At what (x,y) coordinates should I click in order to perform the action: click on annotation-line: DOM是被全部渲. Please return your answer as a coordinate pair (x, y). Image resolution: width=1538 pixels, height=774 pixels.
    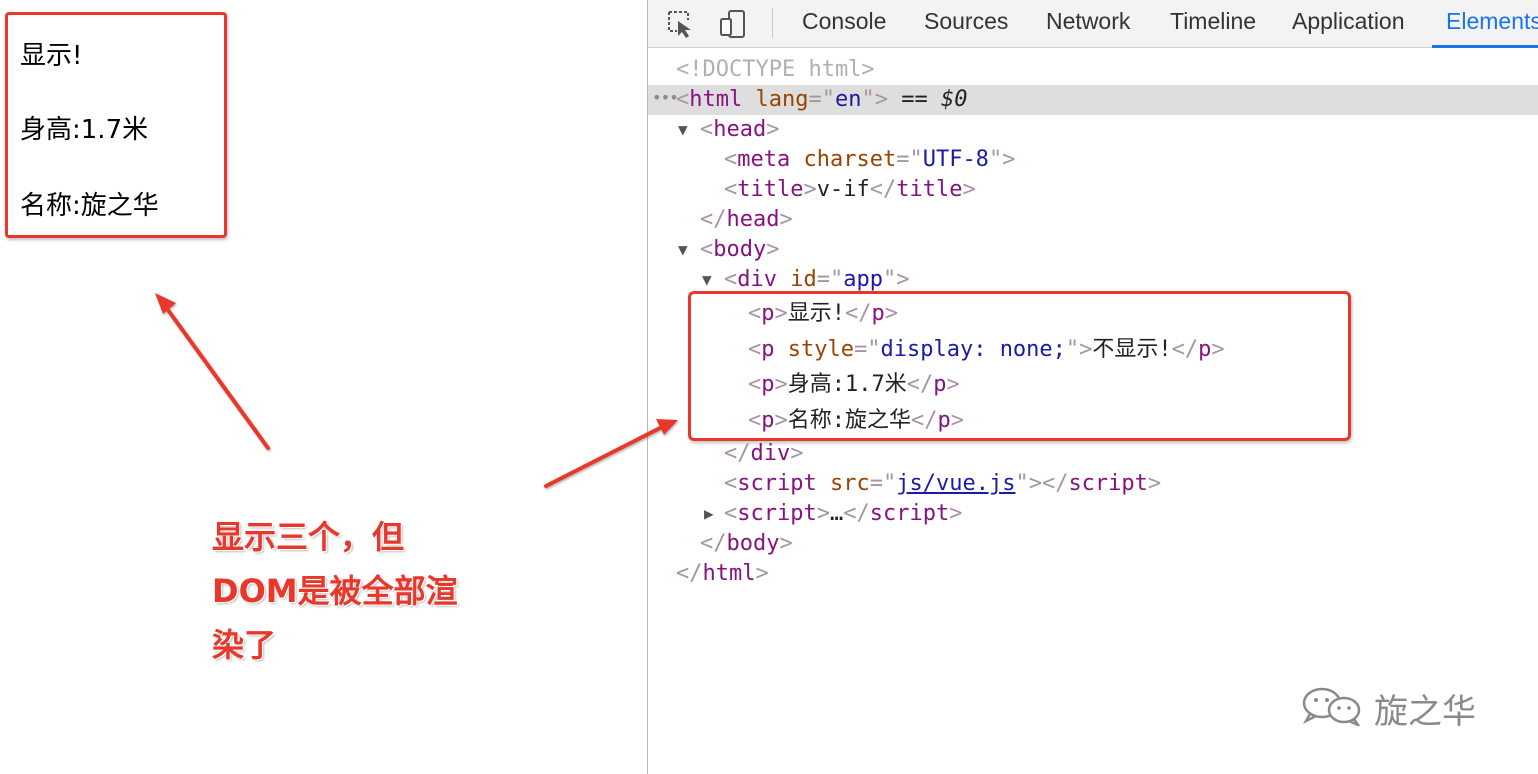
    Looking at the image, I should click on (335, 591).